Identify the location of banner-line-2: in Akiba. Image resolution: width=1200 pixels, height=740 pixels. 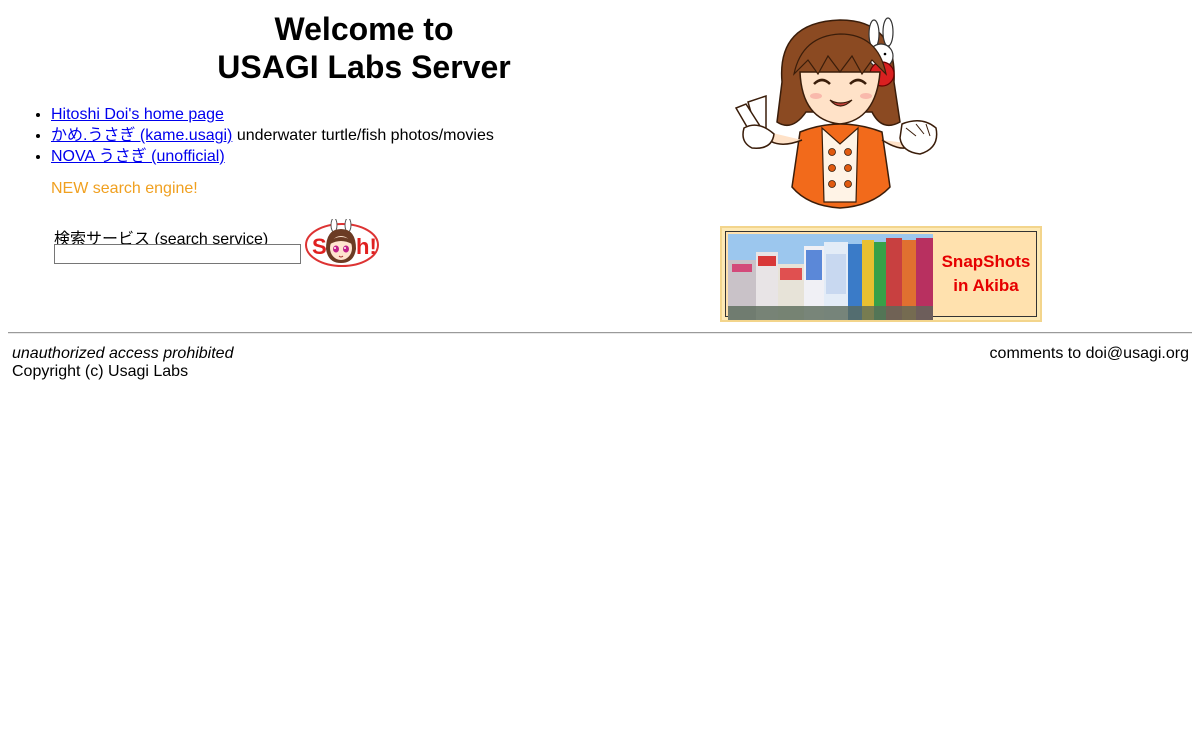
(986, 285).